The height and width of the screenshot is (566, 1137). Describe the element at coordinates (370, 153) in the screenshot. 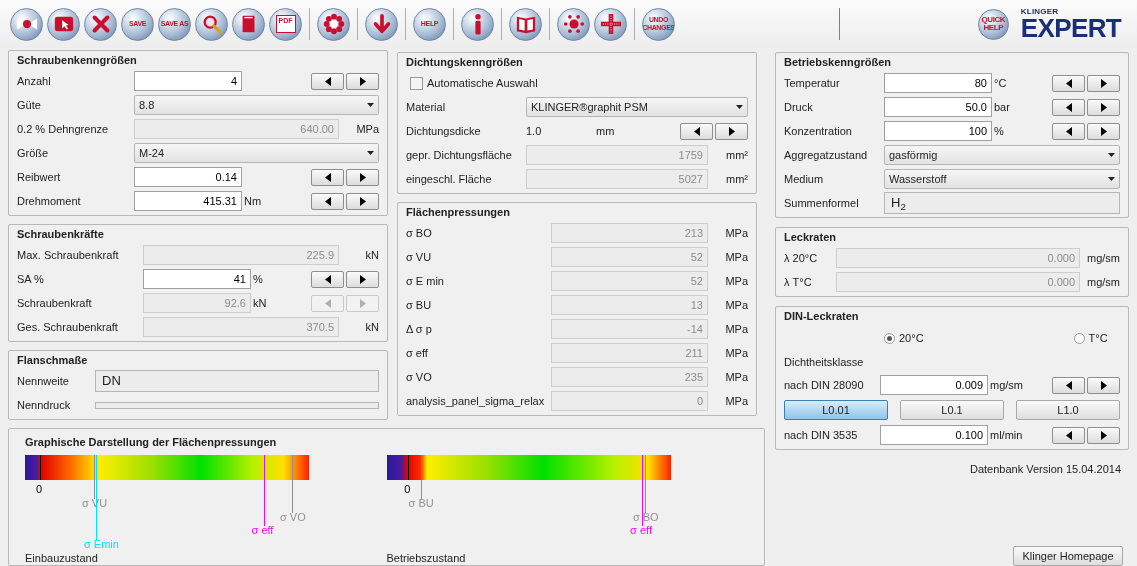

I see `dropdown-arrow-icon` at that location.